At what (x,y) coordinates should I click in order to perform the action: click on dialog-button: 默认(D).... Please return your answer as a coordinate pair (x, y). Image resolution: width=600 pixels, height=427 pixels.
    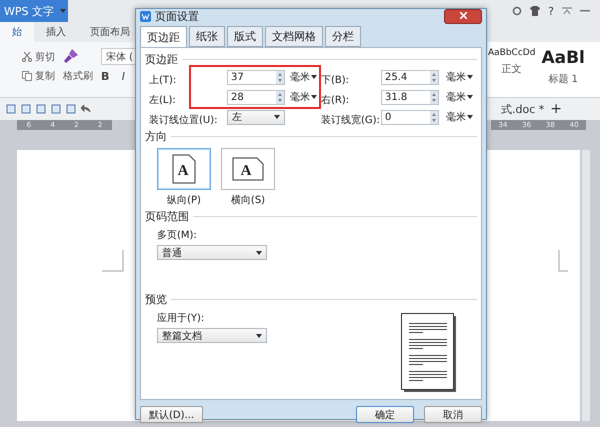
    Looking at the image, I should click on (172, 414).